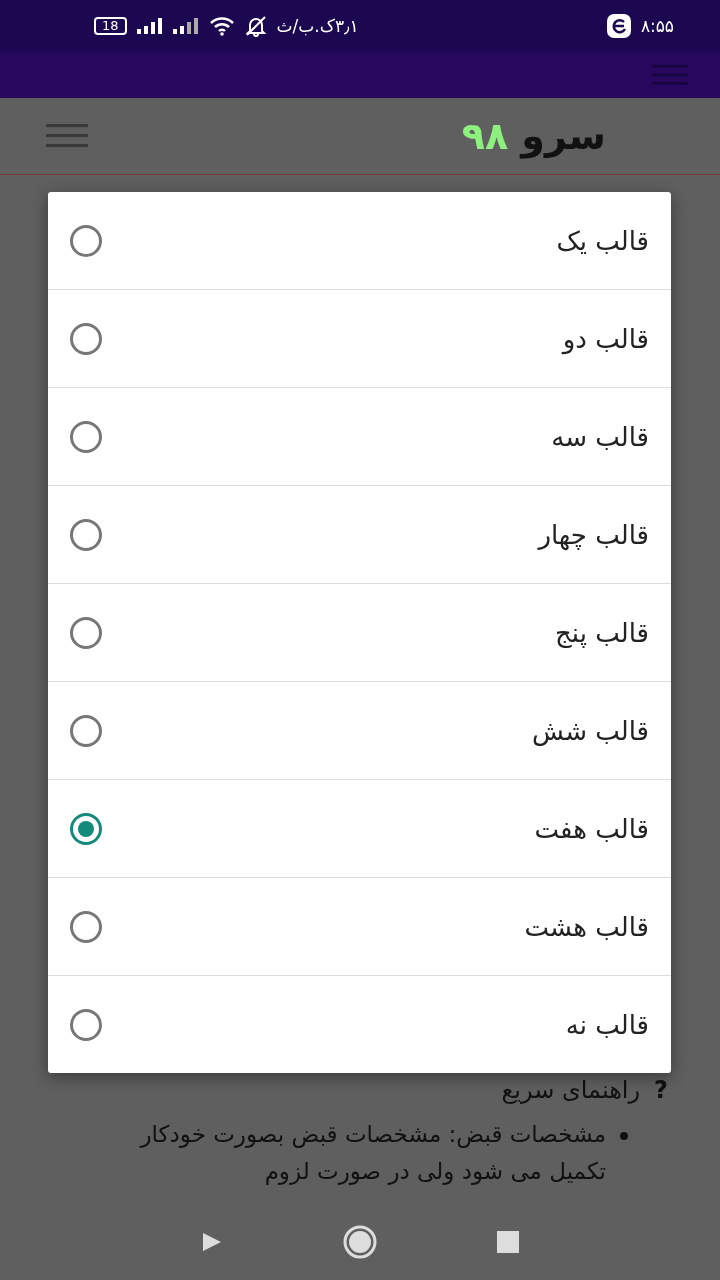 The image size is (720, 1280). What do you see at coordinates (618, 26) in the screenshot?
I see `app-icon` at bounding box center [618, 26].